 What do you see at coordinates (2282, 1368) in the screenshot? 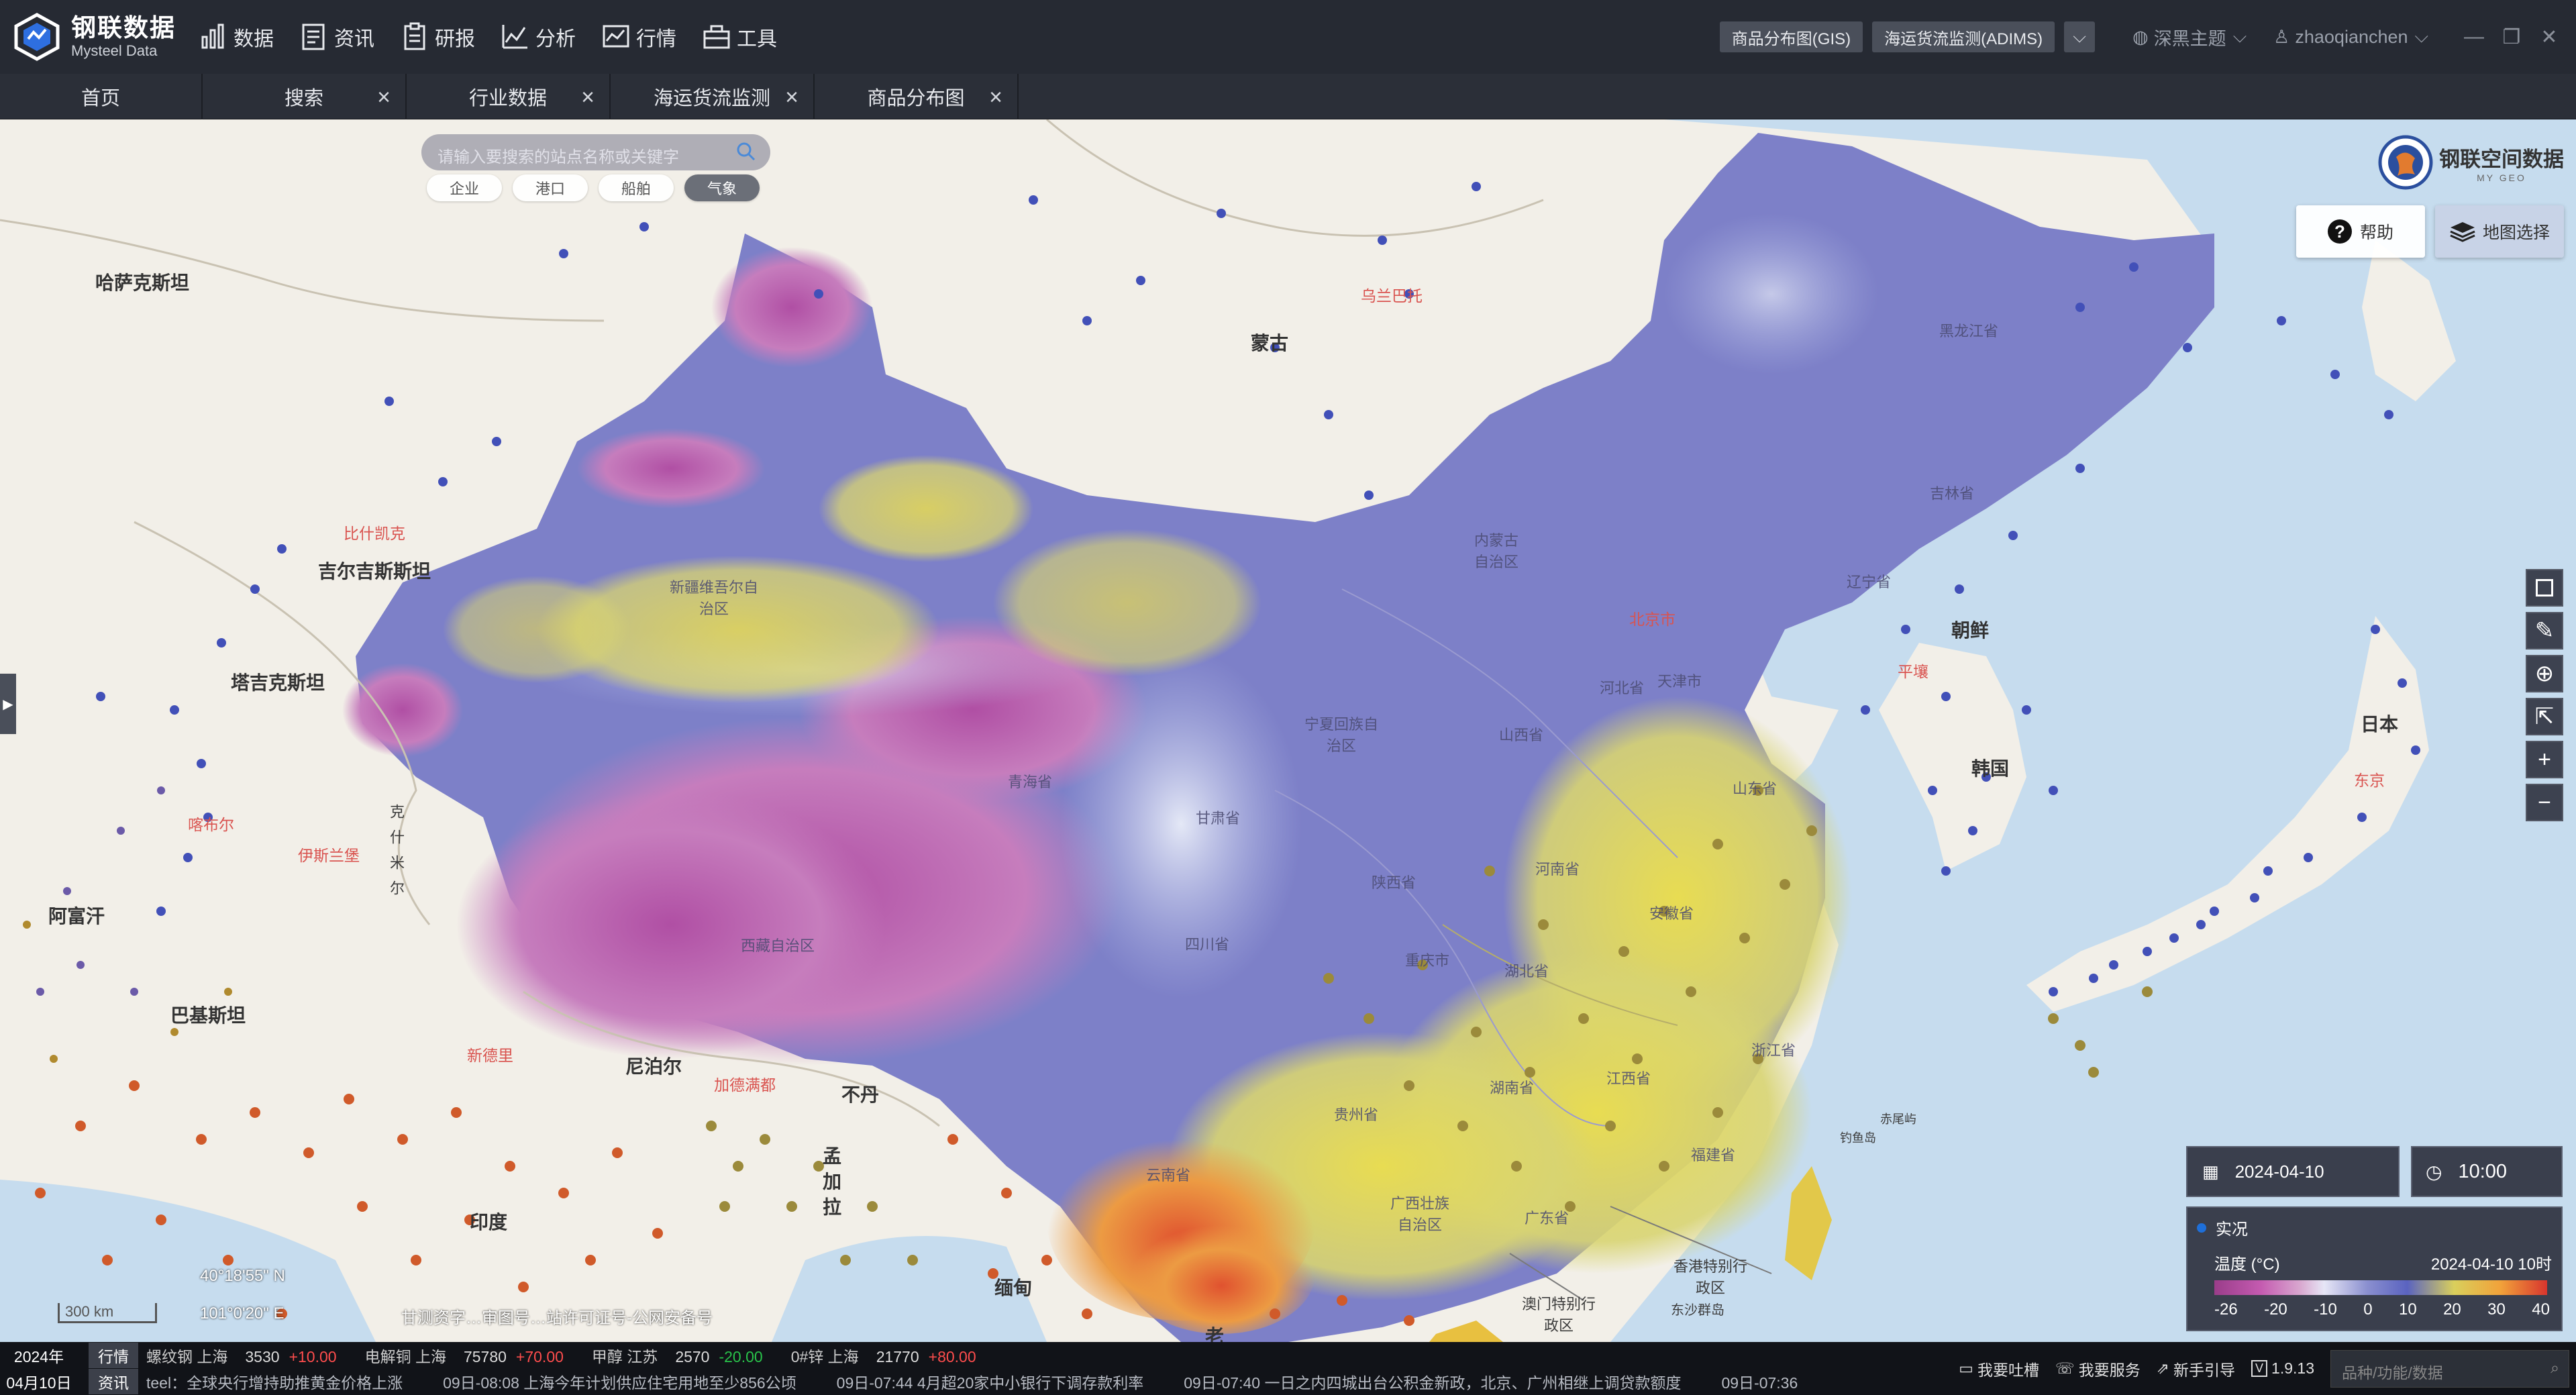
I see `version-label: V 1.9.13` at bounding box center [2282, 1368].